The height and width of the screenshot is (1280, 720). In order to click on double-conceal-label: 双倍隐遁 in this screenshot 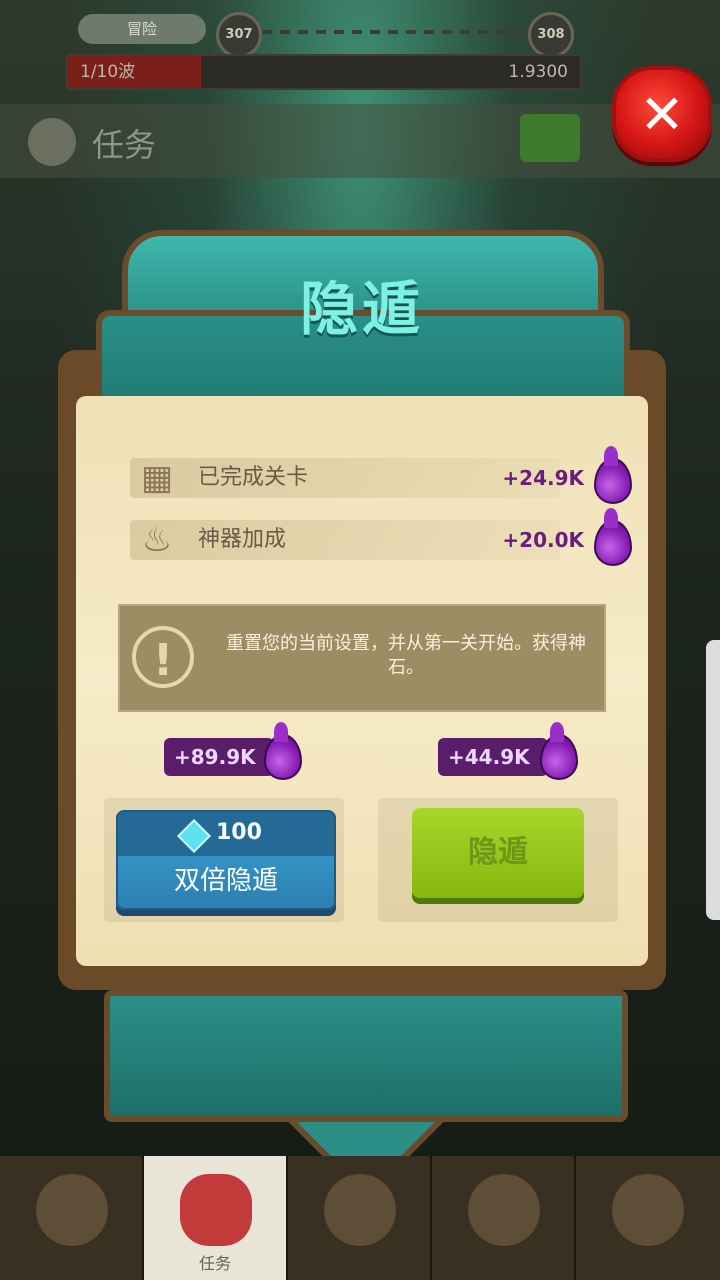, I will do `click(225, 881)`.